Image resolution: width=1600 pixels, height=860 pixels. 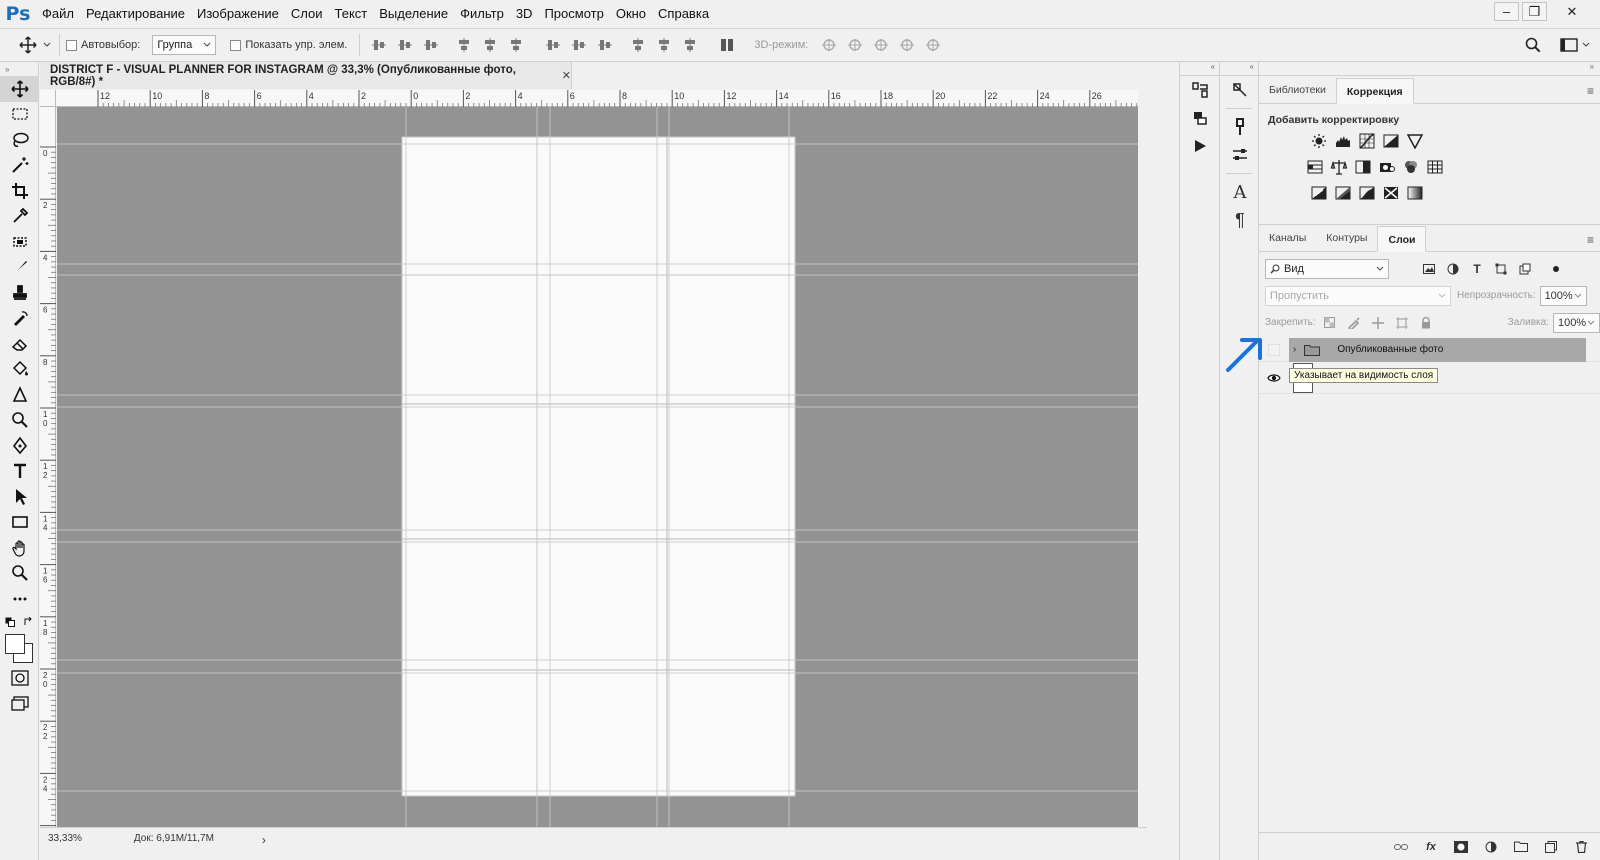 What do you see at coordinates (1453, 269) in the screenshot?
I see `filter-adjustment-layers-icon` at bounding box center [1453, 269].